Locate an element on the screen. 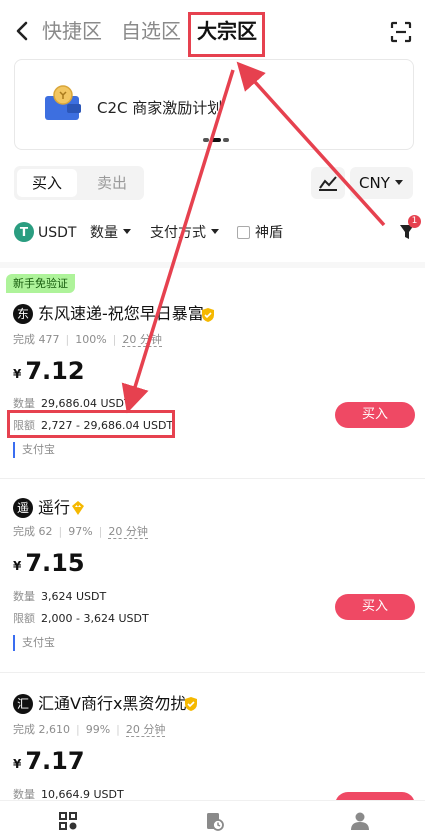  price-value: 7.15 is located at coordinates (55, 563).